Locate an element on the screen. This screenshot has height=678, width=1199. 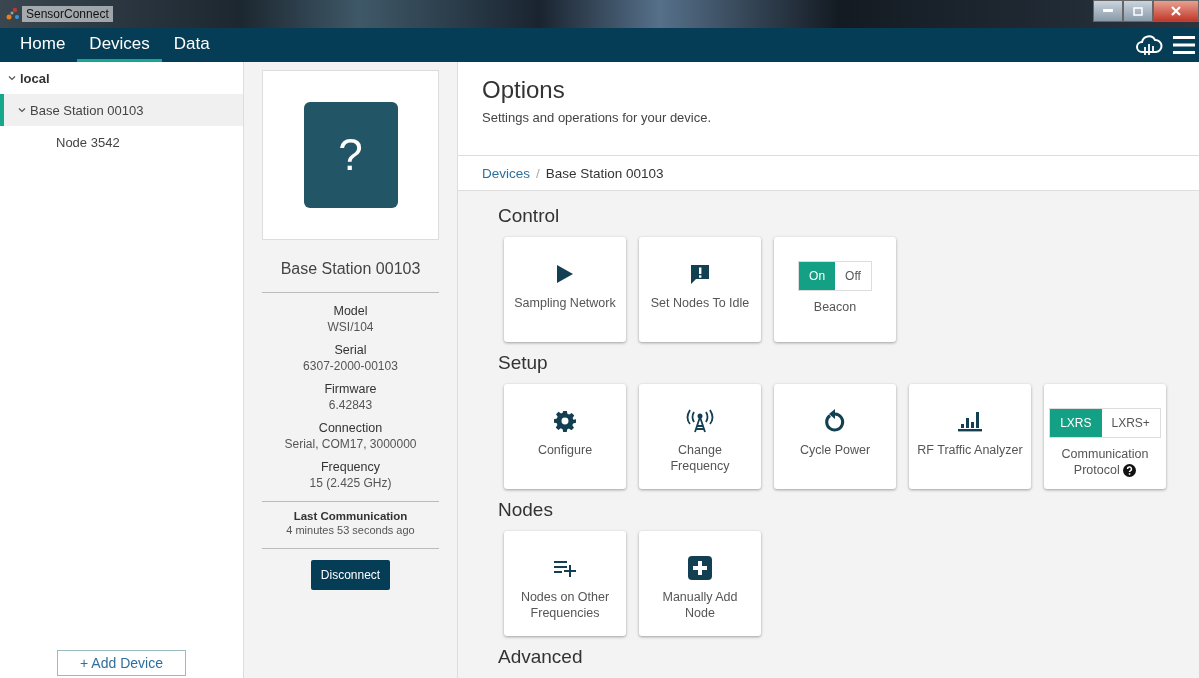
maximize-button is located at coordinates (1138, 11).